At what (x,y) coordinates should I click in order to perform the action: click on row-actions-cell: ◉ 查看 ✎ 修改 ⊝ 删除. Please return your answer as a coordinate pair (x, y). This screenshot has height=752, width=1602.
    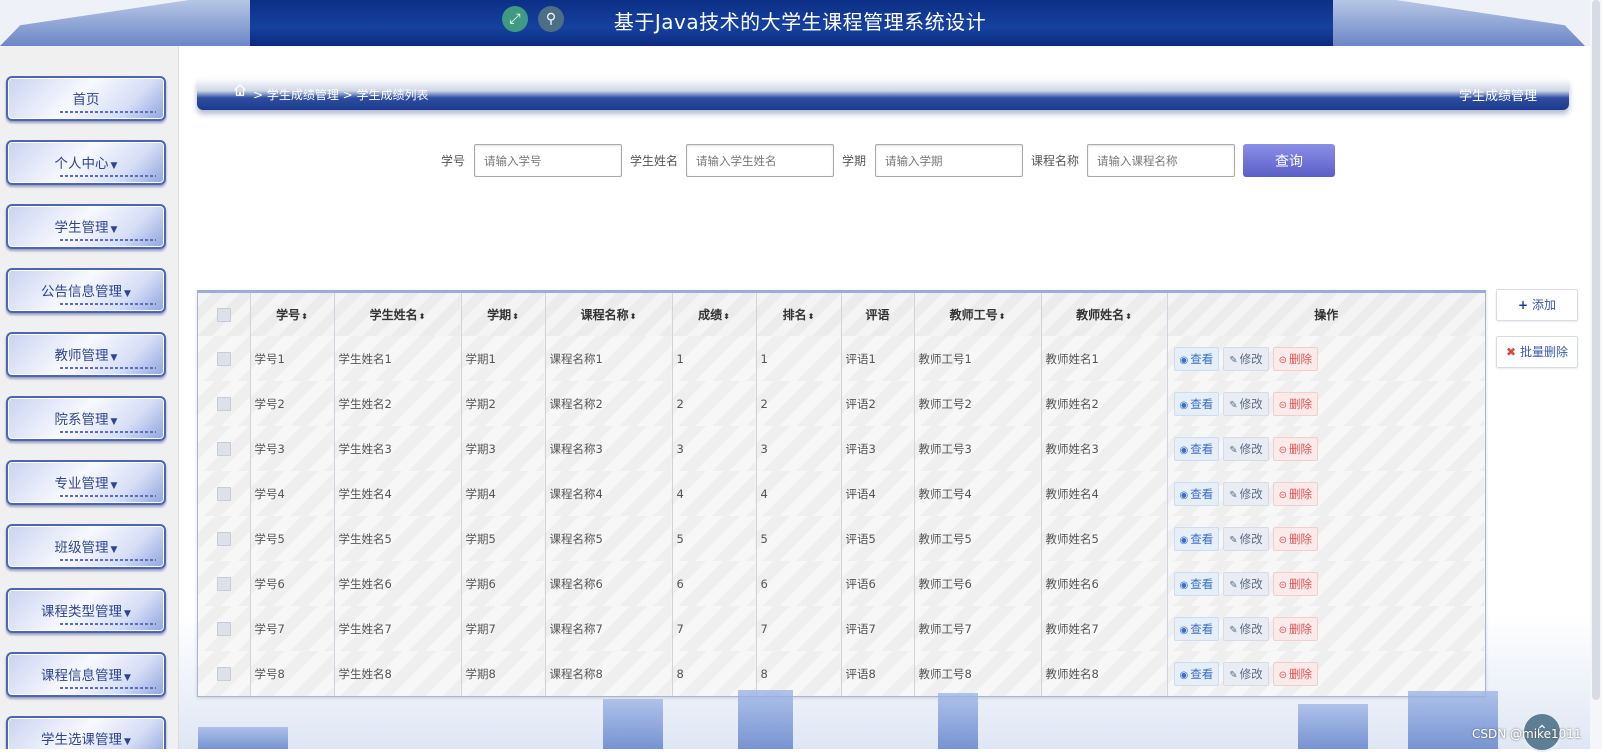
    Looking at the image, I should click on (1325, 358).